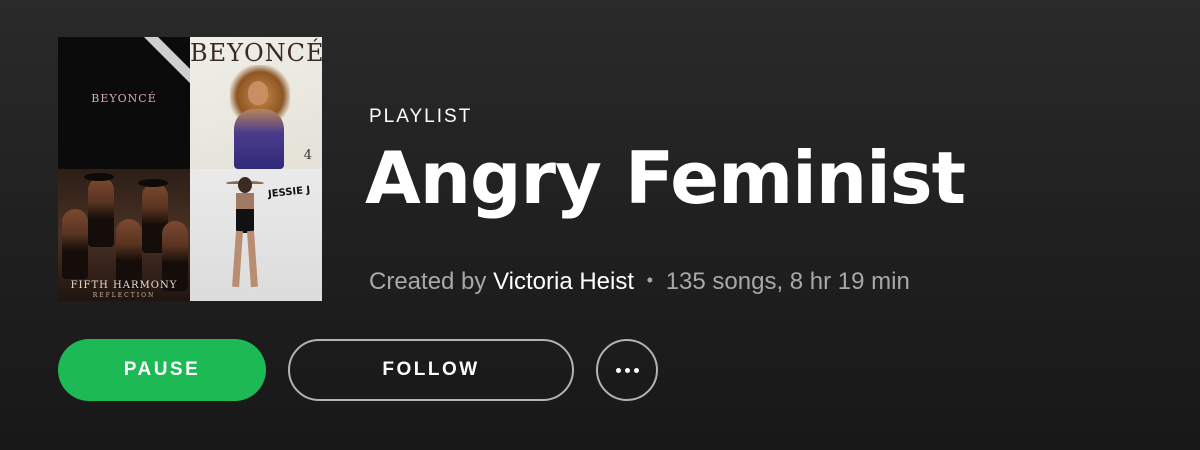 Image resolution: width=1200 pixels, height=450 pixels. Describe the element at coordinates (428, 281) in the screenshot. I see `created-by-prefix: Created by` at that location.